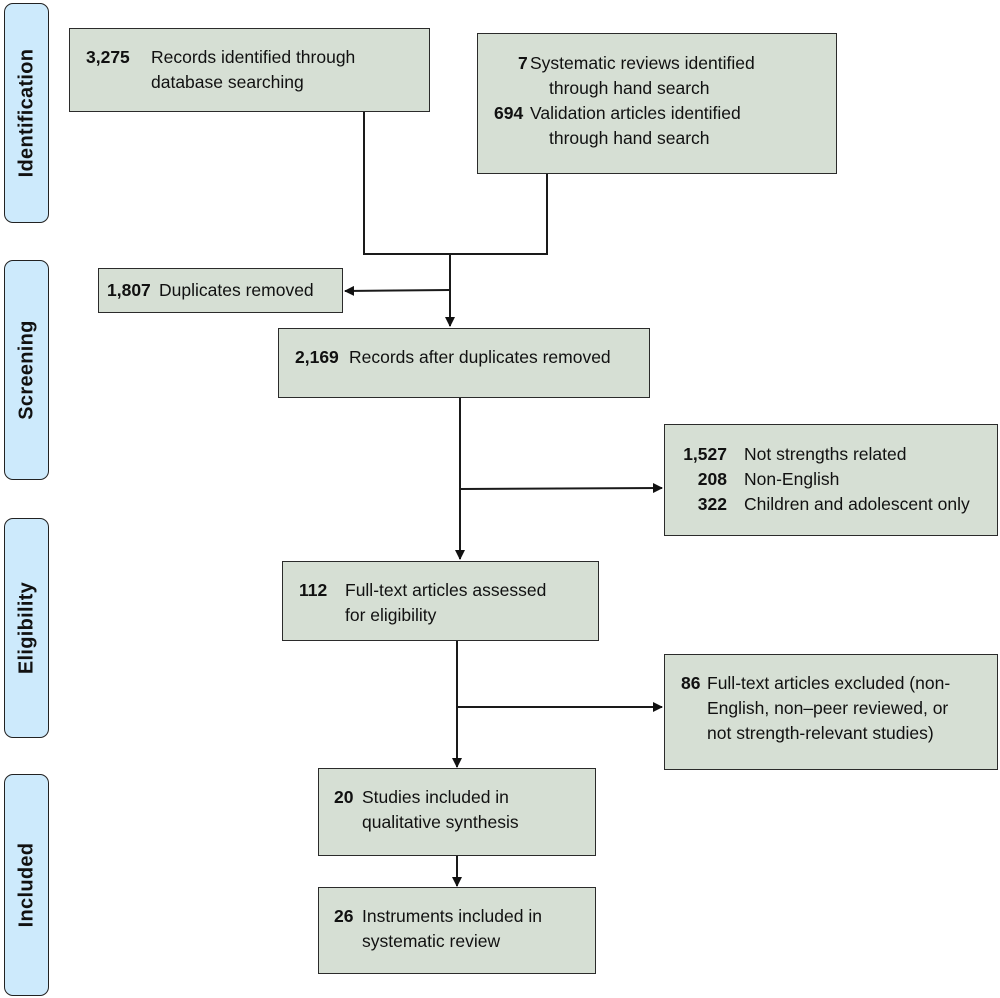 The width and height of the screenshot is (1000, 998). What do you see at coordinates (313, 590) in the screenshot?
I see `count: 112` at bounding box center [313, 590].